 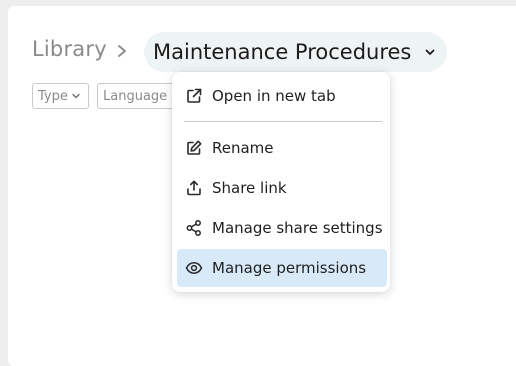 What do you see at coordinates (282, 52) in the screenshot?
I see `breadcrumb-current-label: Maintenance Procedures` at bounding box center [282, 52].